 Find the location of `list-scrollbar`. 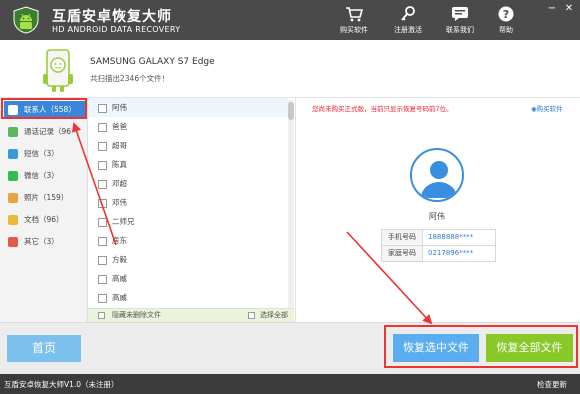

list-scrollbar is located at coordinates (291, 204).